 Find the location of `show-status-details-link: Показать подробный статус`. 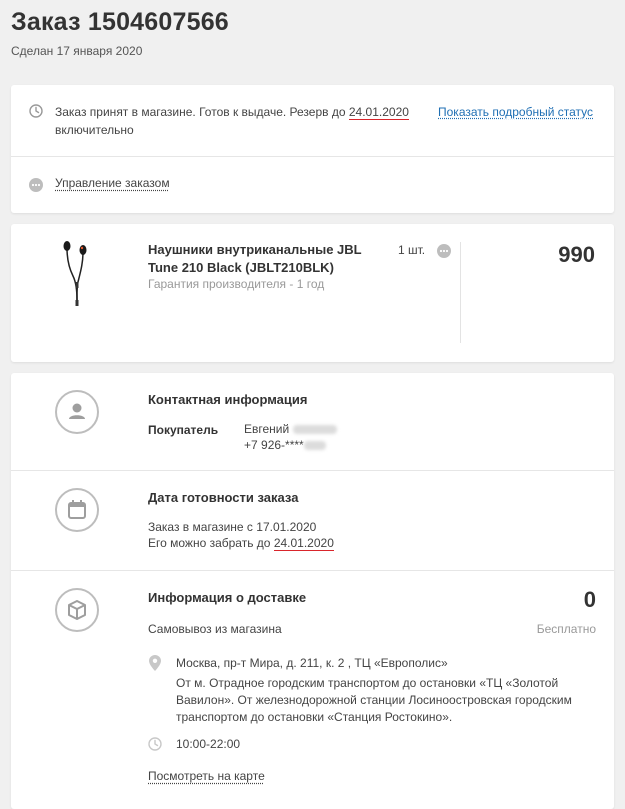

show-status-details-link: Показать подробный статус is located at coordinates (515, 112).